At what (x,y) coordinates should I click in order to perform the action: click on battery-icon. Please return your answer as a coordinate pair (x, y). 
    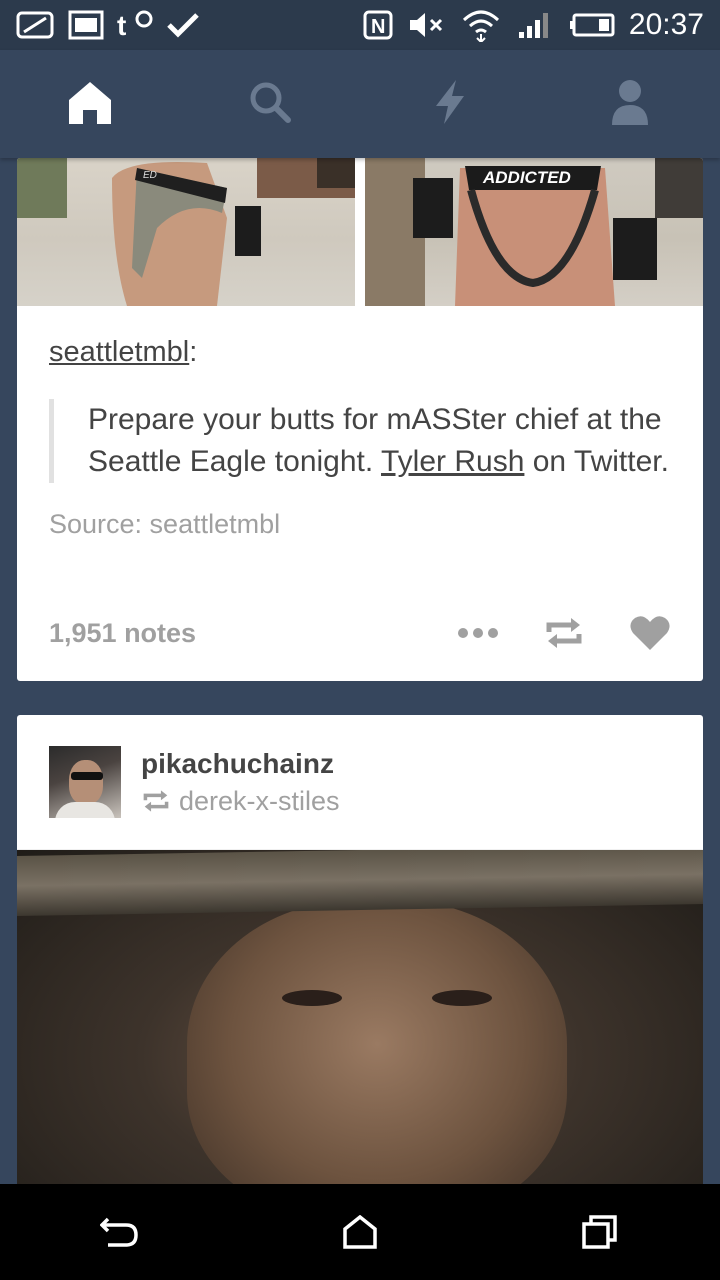
    Looking at the image, I should click on (592, 25).